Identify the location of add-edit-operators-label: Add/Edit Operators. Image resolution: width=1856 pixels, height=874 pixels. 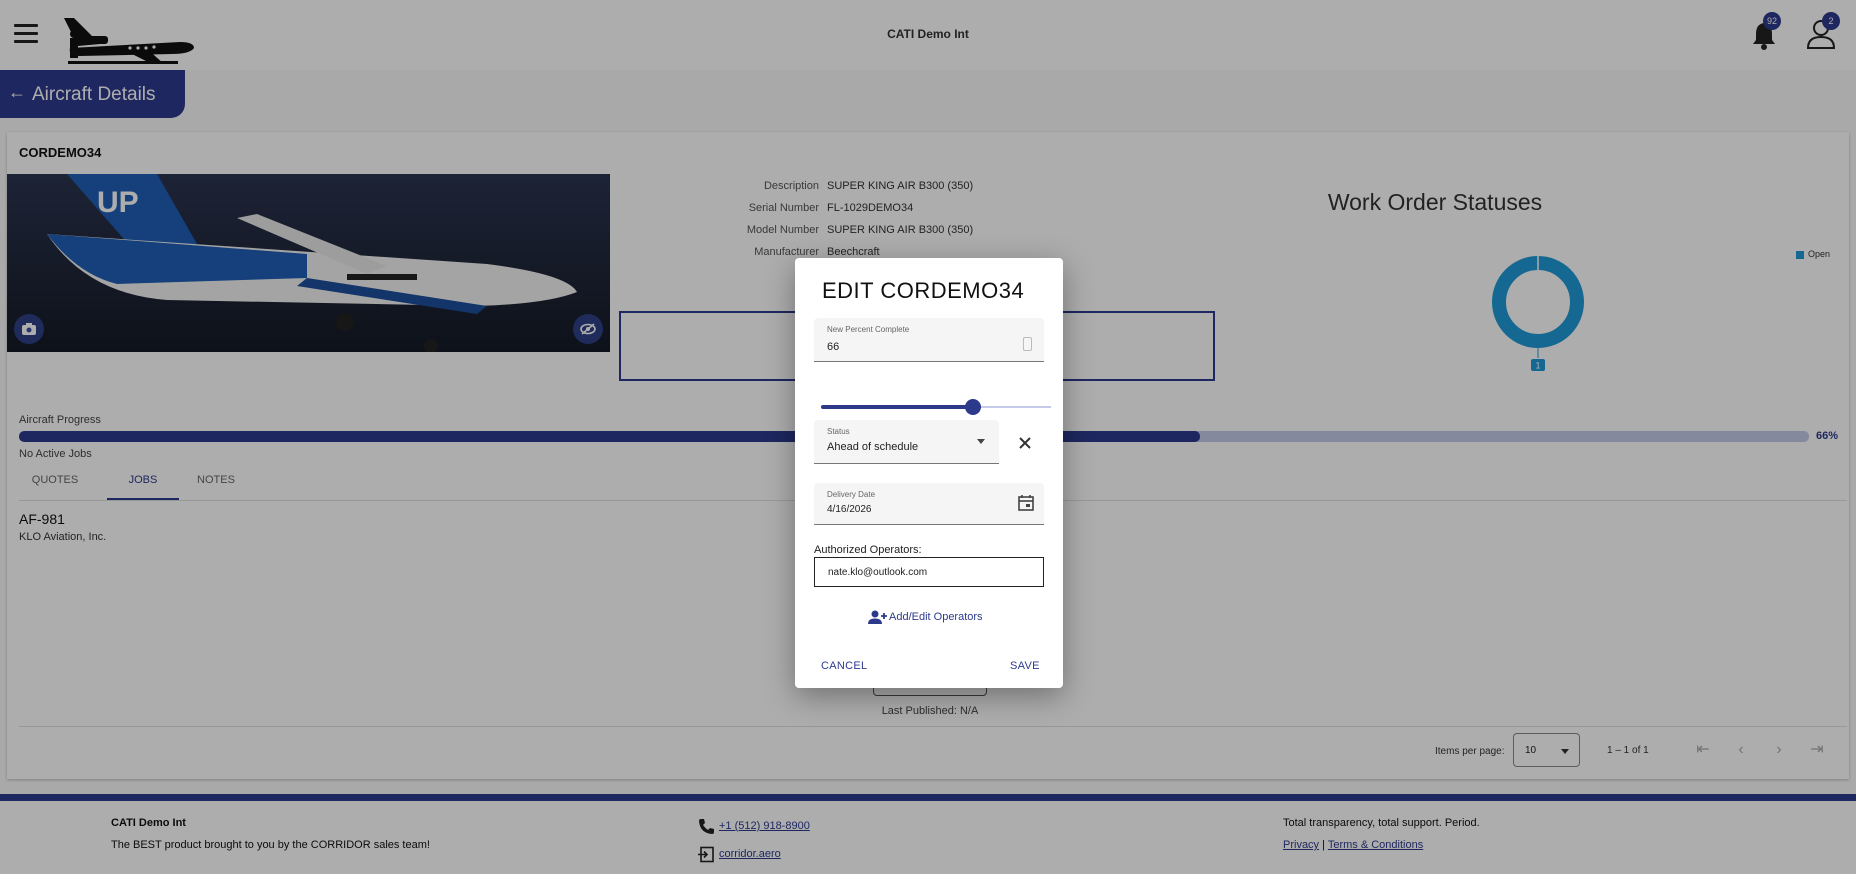
(936, 617).